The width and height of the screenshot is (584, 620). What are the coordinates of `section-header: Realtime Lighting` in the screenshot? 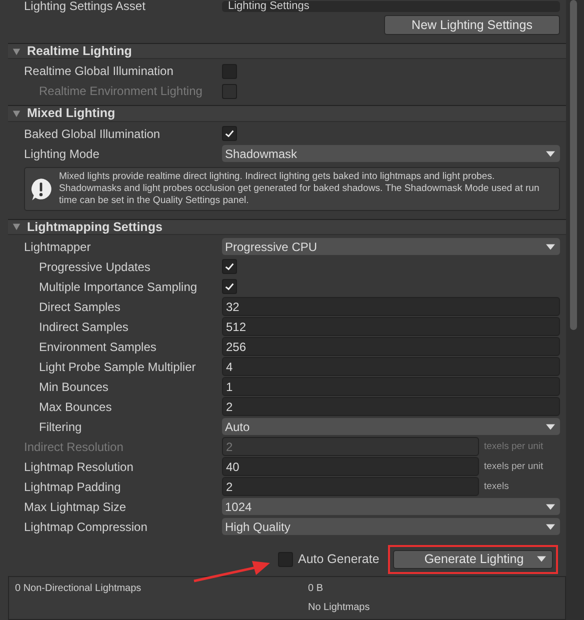 It's located at (287, 51).